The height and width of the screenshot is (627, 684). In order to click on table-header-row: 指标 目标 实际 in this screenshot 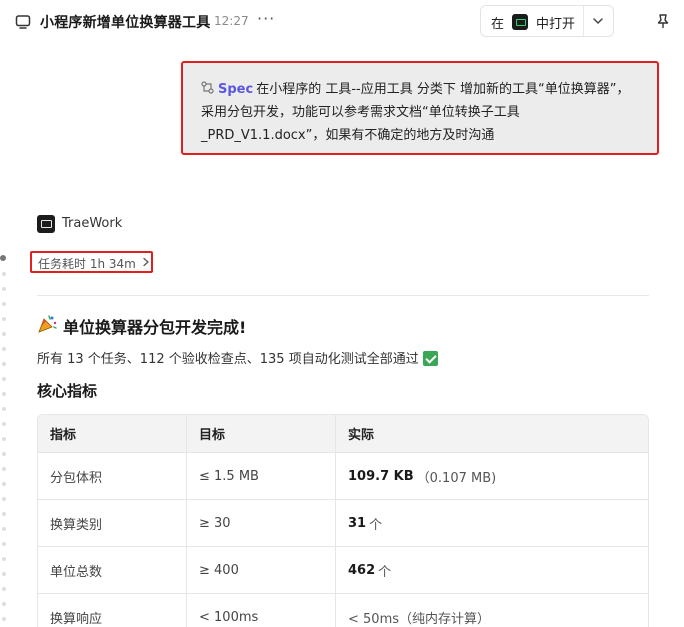, I will do `click(343, 434)`.